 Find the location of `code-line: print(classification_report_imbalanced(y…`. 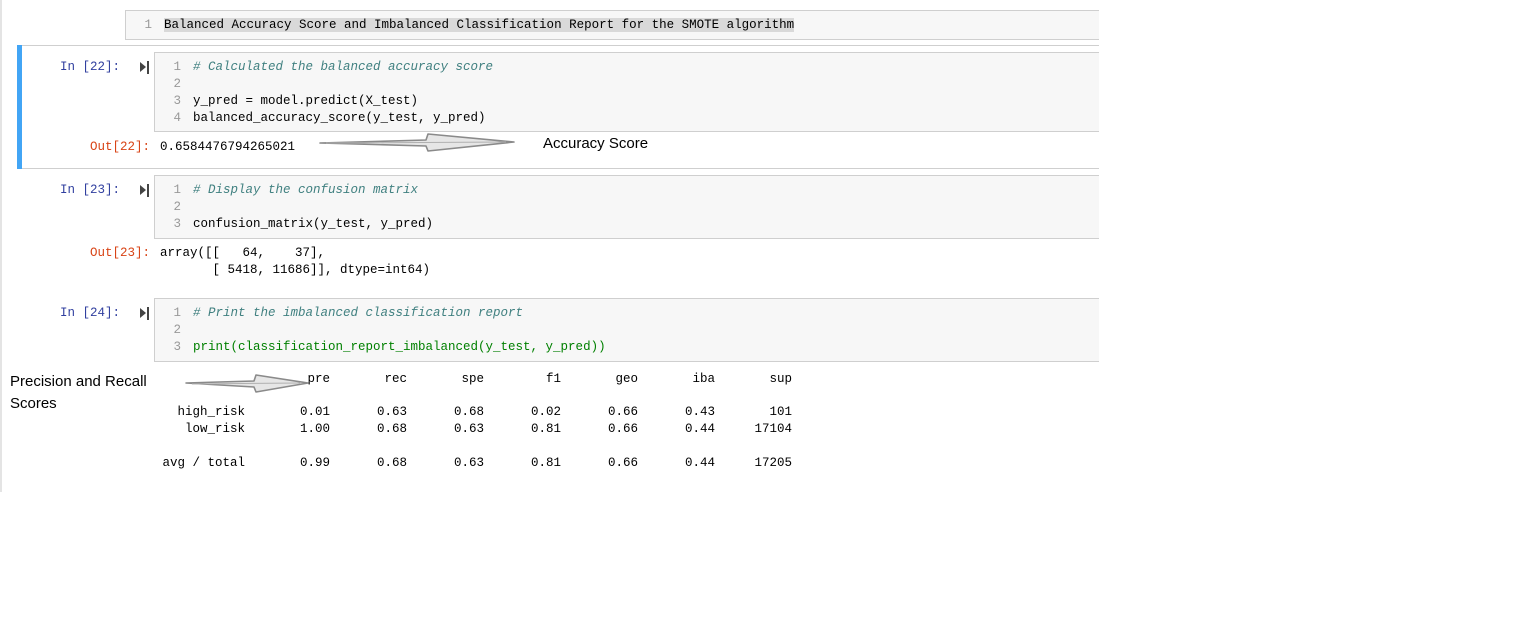

code-line: print(classification_report_imbalanced(y… is located at coordinates (399, 347).